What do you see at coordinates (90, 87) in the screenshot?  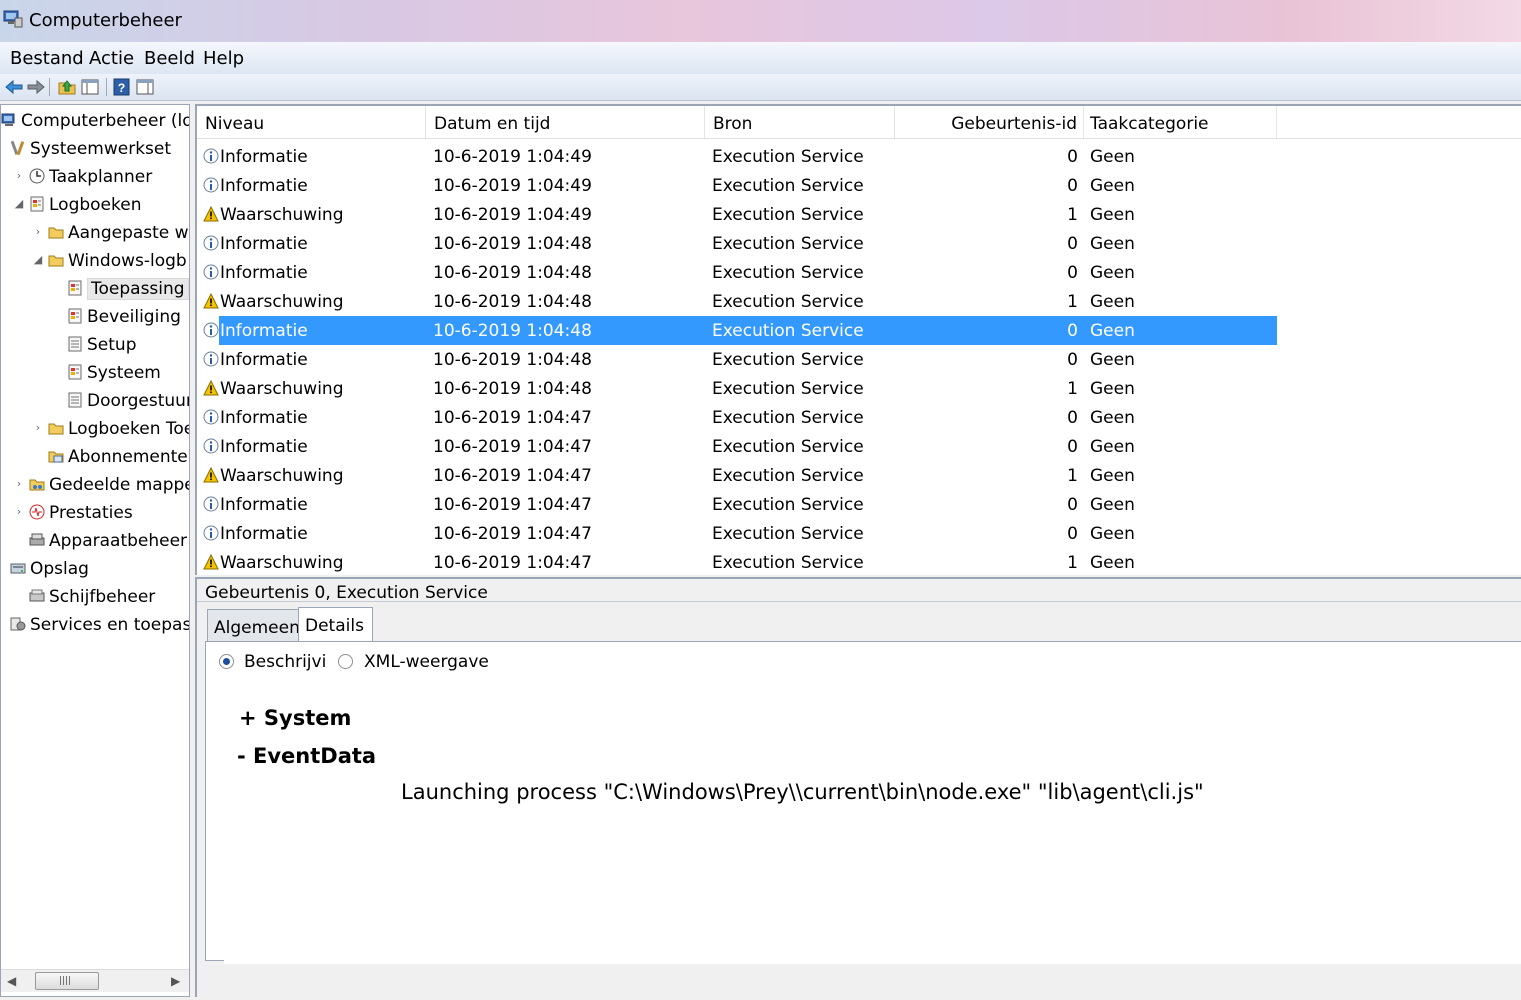 I see `show-hide-tree-icon` at bounding box center [90, 87].